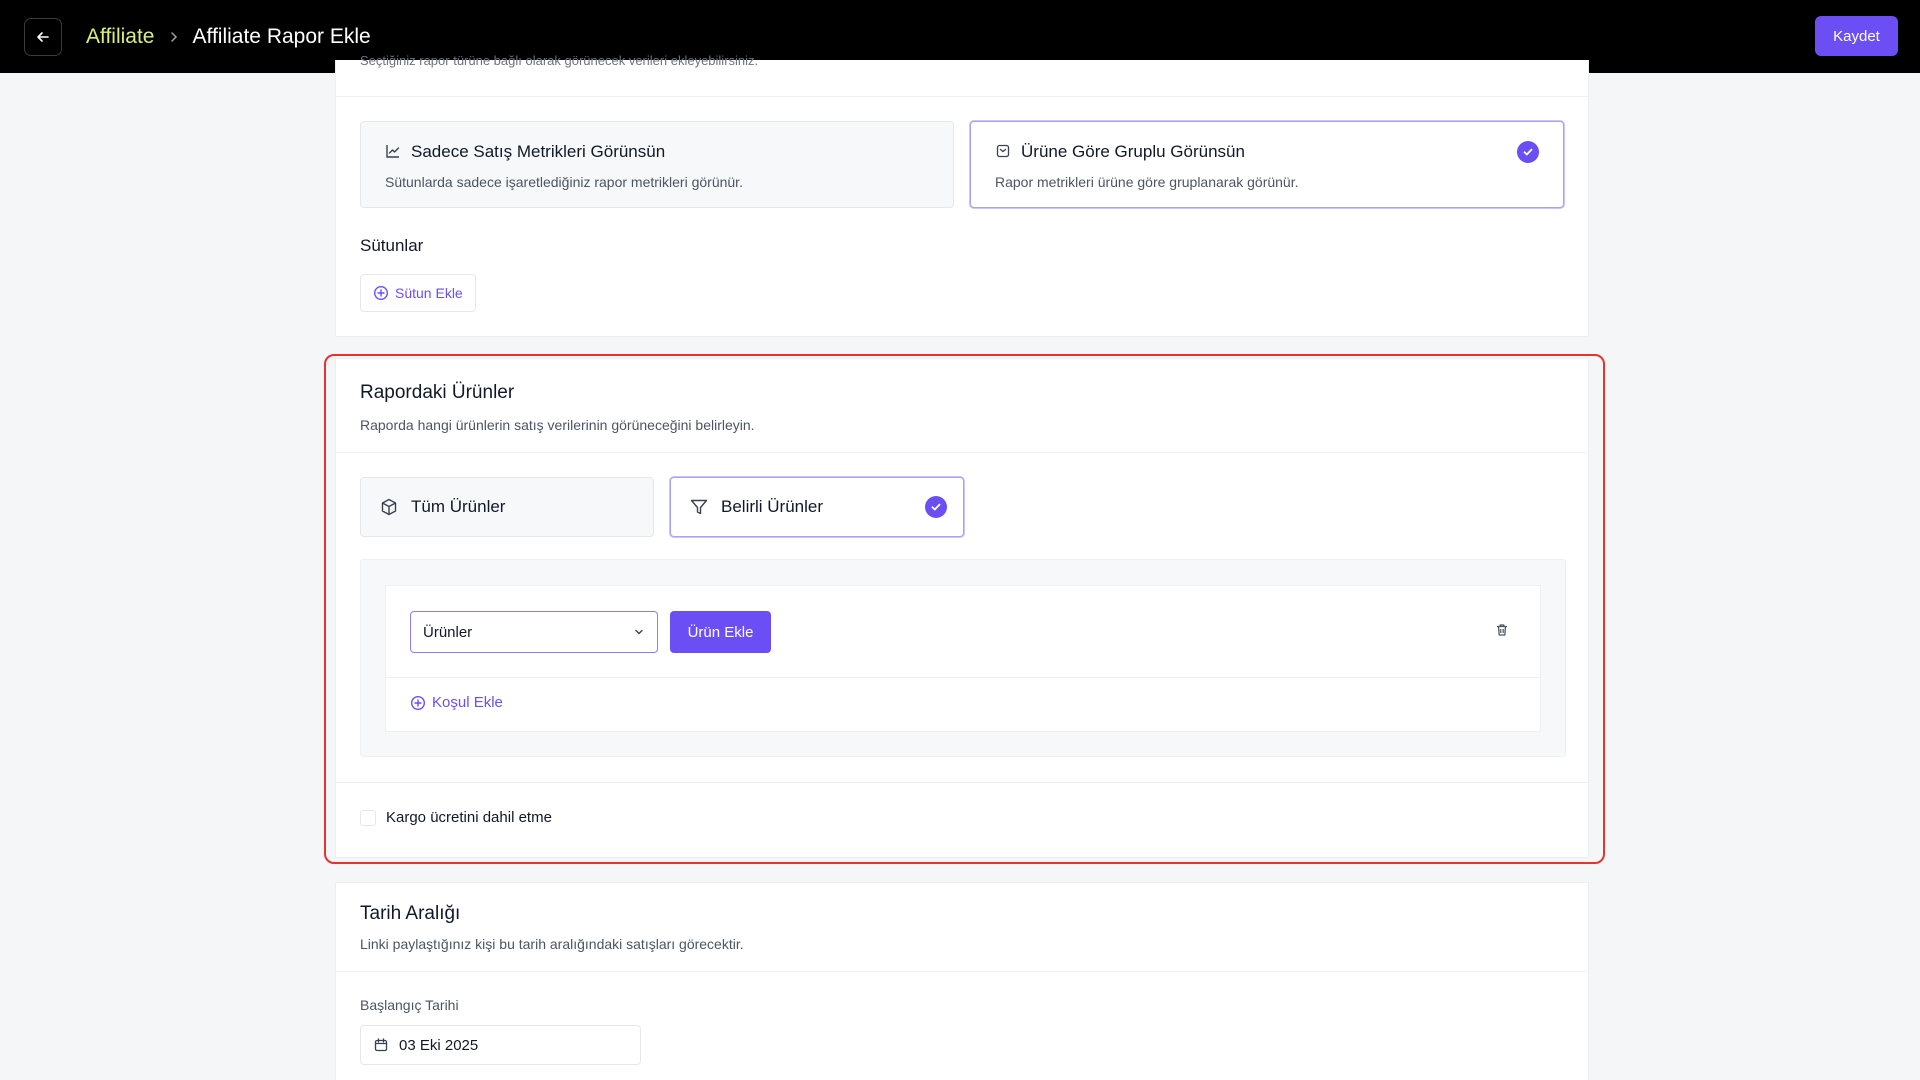  What do you see at coordinates (507, 507) in the screenshot?
I see `option-all-products: Tüm Ürünler` at bounding box center [507, 507].